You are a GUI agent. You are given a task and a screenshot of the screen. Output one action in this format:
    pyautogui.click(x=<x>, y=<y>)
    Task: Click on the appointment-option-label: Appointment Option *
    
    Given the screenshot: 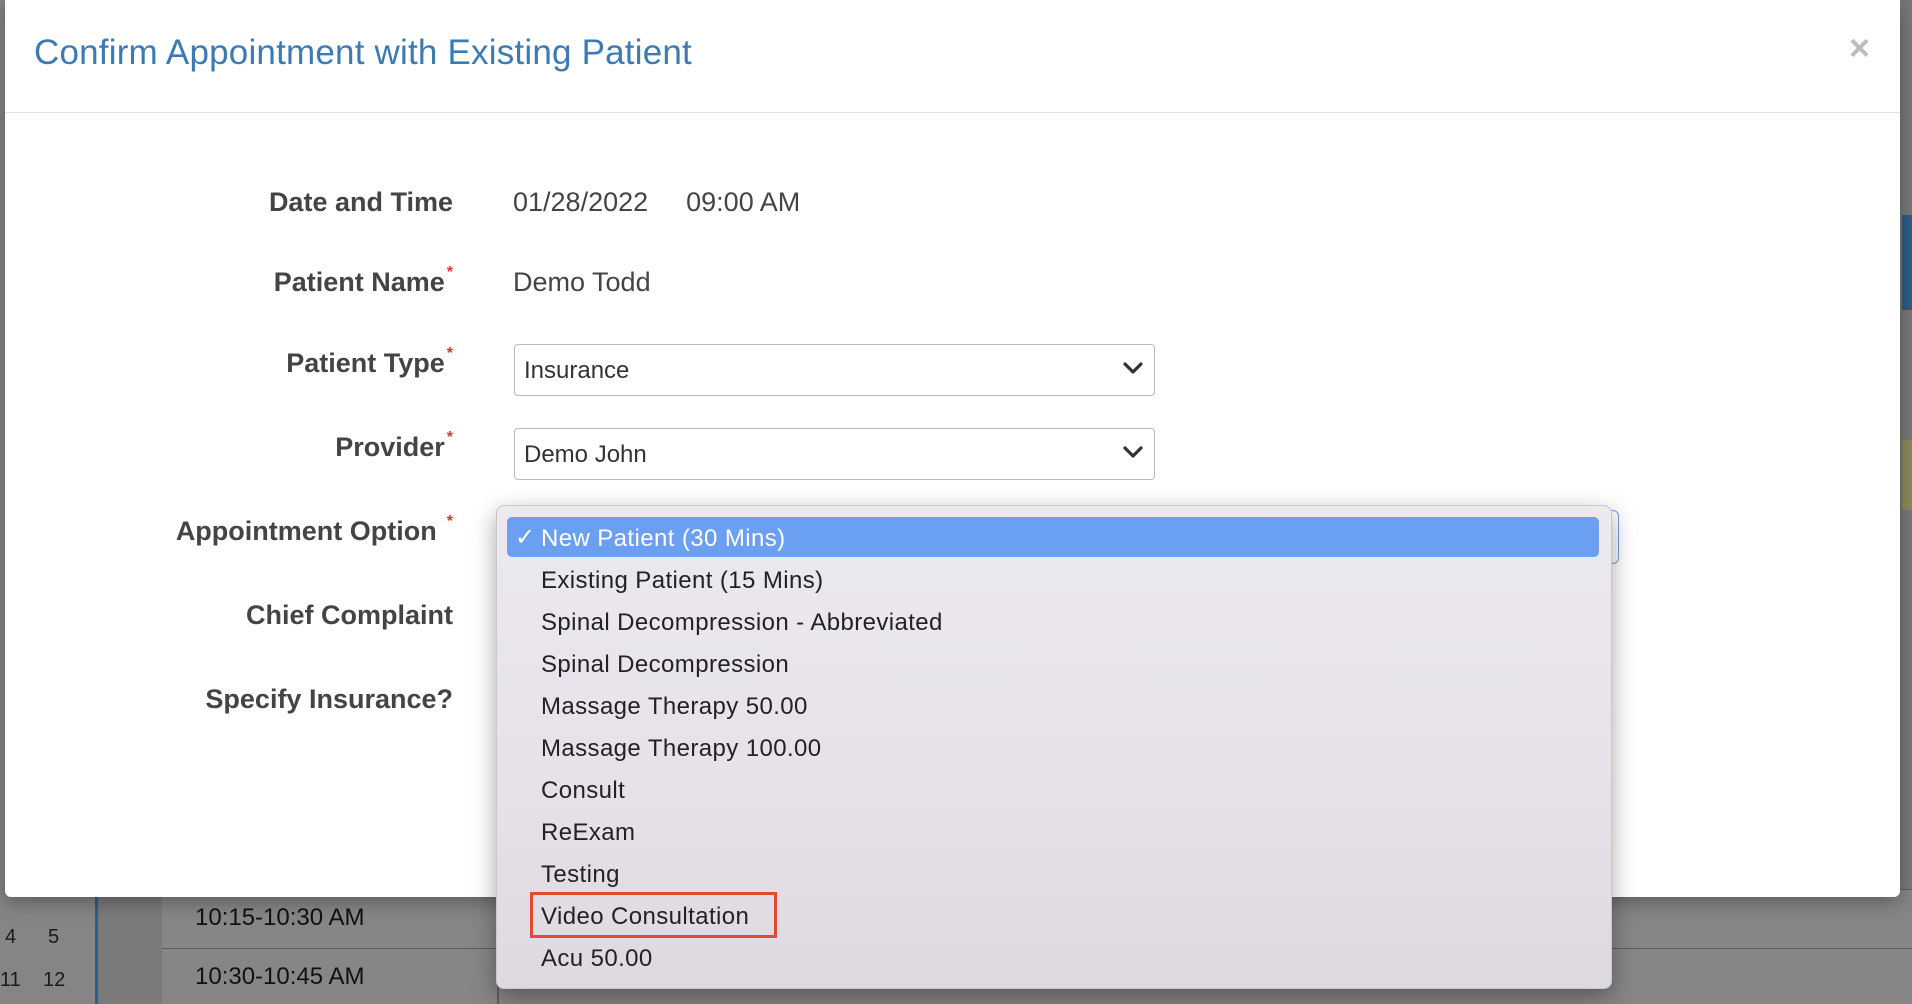 What is the action you would take?
    pyautogui.click(x=314, y=530)
    